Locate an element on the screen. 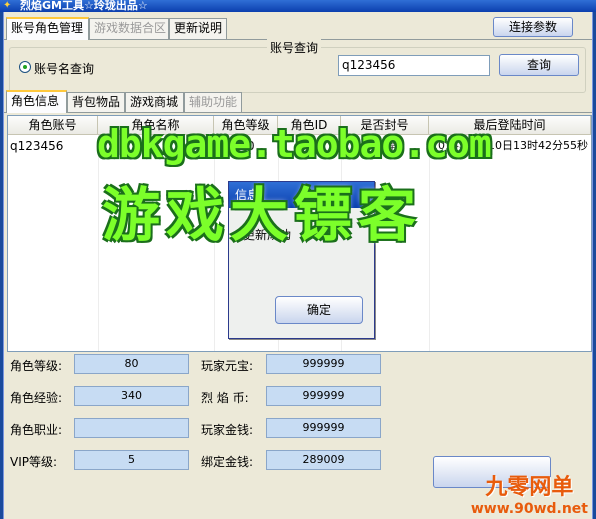 Image resolution: width=596 pixels, height=519 pixels. role-class-field is located at coordinates (131, 428).